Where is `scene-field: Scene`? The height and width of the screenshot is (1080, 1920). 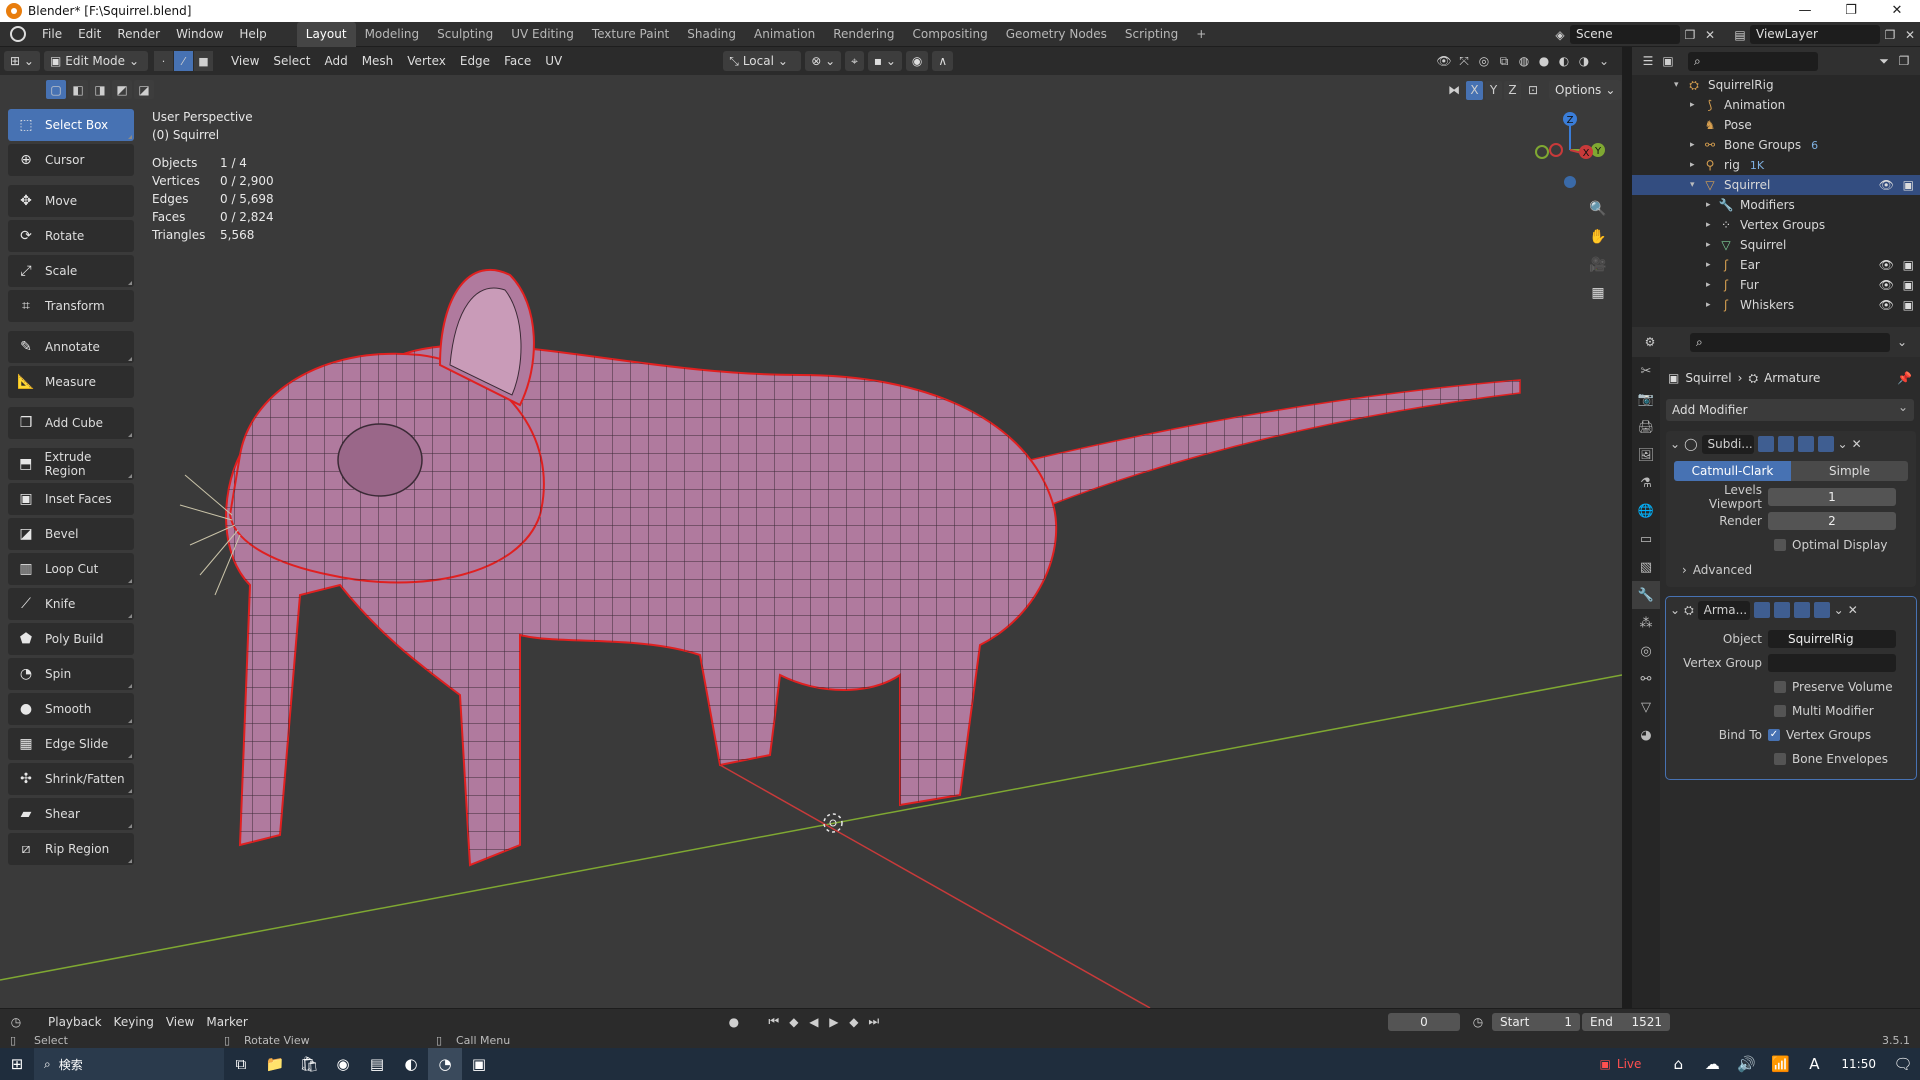
scene-field: Scene is located at coordinates (1625, 34).